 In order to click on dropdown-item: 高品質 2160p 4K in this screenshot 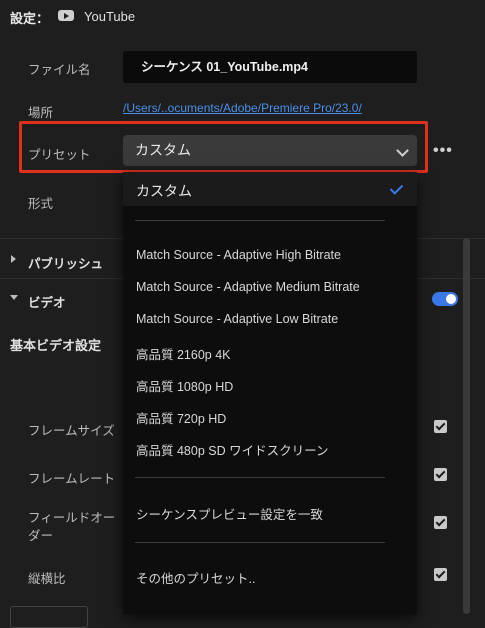, I will do `click(183, 353)`.